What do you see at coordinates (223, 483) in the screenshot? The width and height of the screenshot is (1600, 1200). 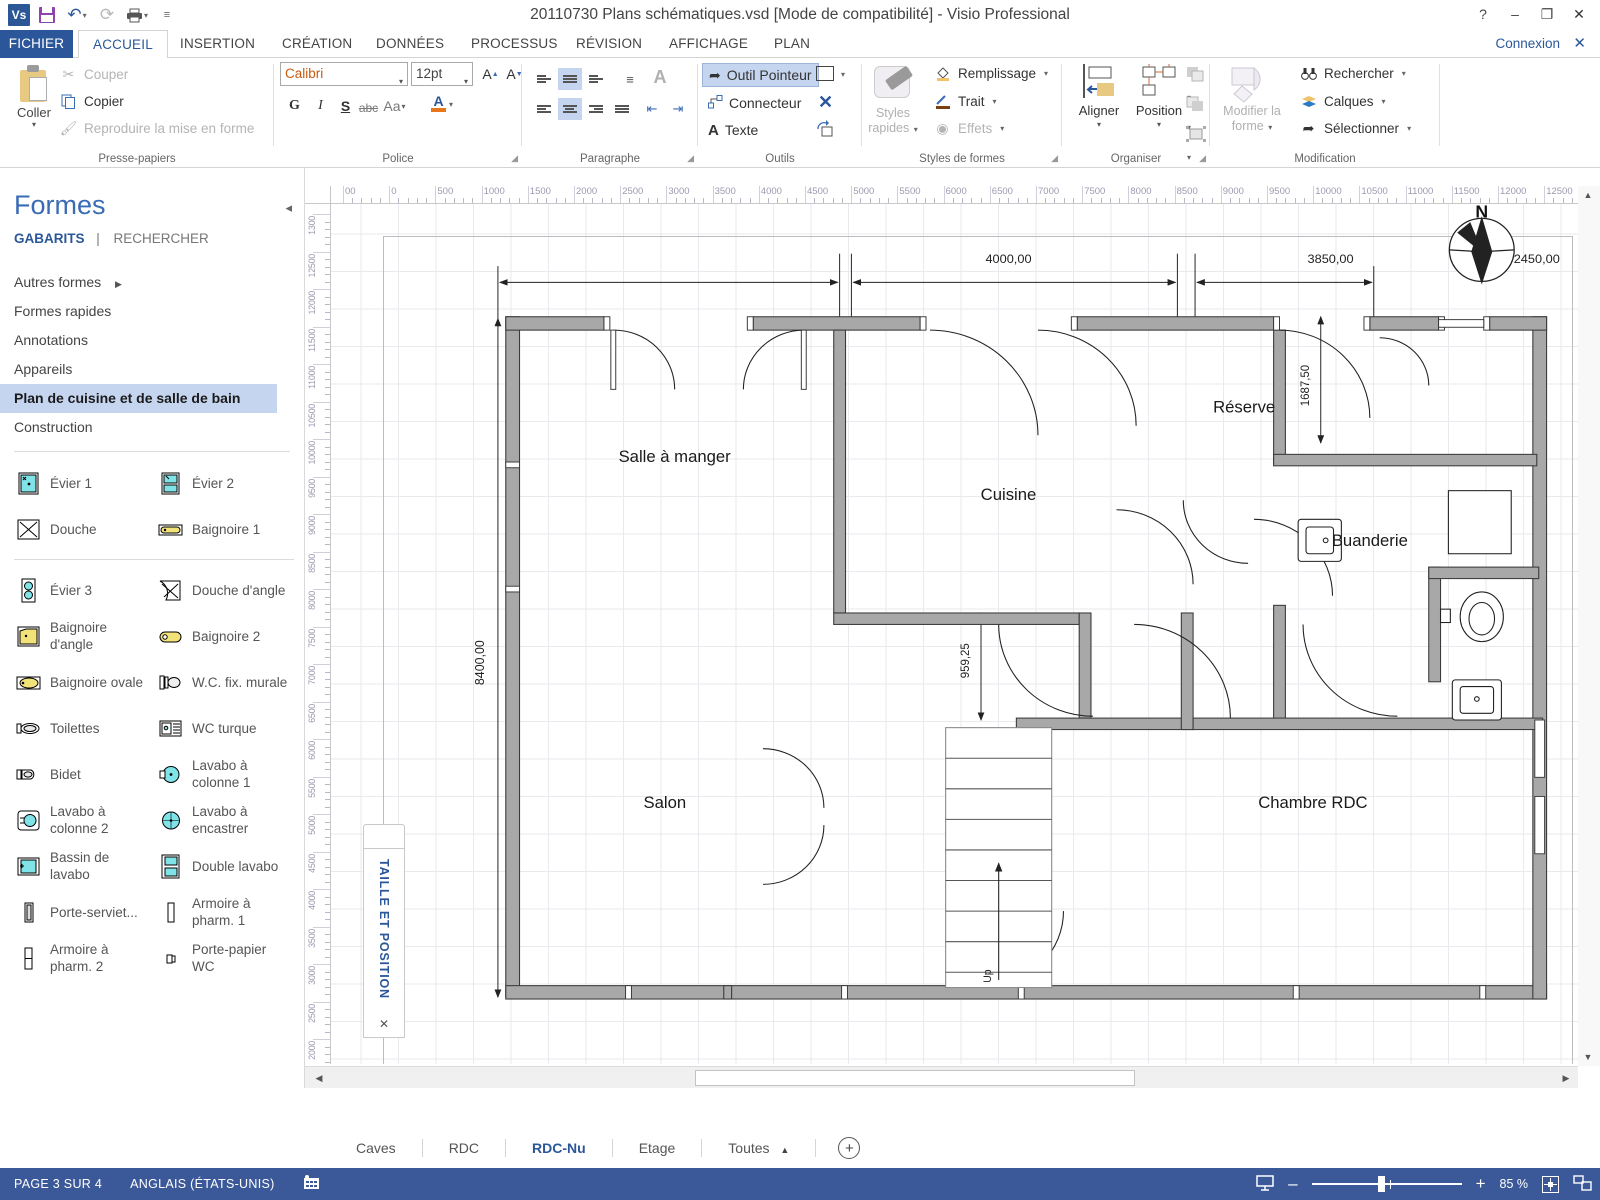 I see `shape-evier-2: Évier 2` at bounding box center [223, 483].